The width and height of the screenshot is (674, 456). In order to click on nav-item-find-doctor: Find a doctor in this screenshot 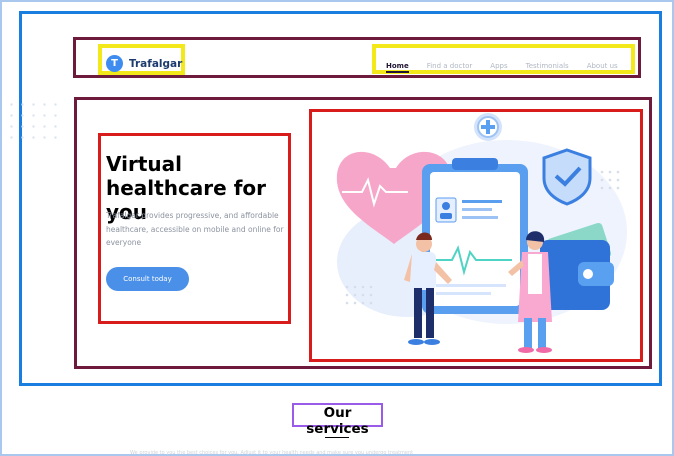, I will do `click(450, 67)`.